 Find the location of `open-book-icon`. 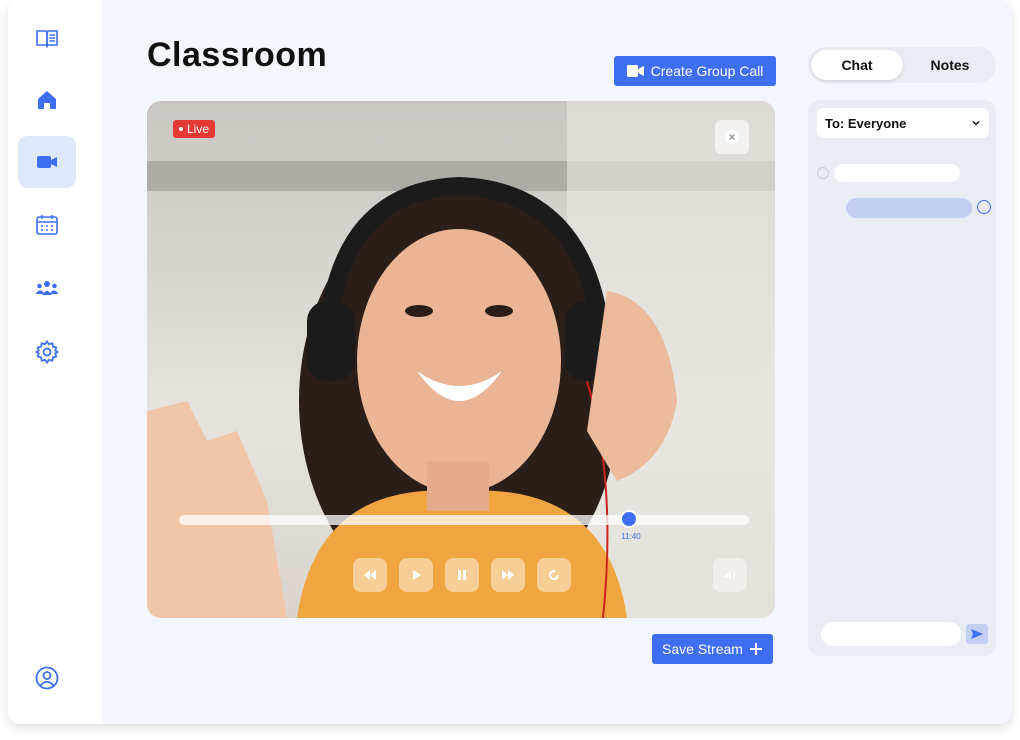

open-book-icon is located at coordinates (47, 39).